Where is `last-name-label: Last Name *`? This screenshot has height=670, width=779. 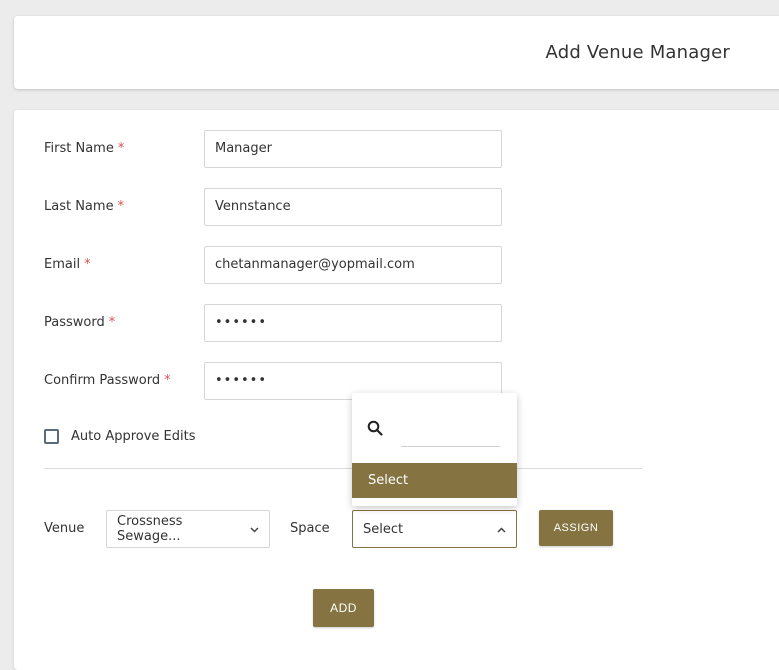 last-name-label: Last Name * is located at coordinates (84, 206).